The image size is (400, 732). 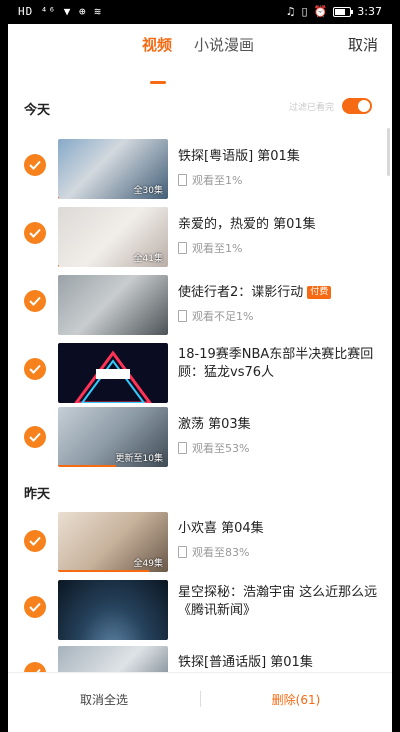 What do you see at coordinates (278, 425) in the screenshot?
I see `video-title: 激荡 第03集` at bounding box center [278, 425].